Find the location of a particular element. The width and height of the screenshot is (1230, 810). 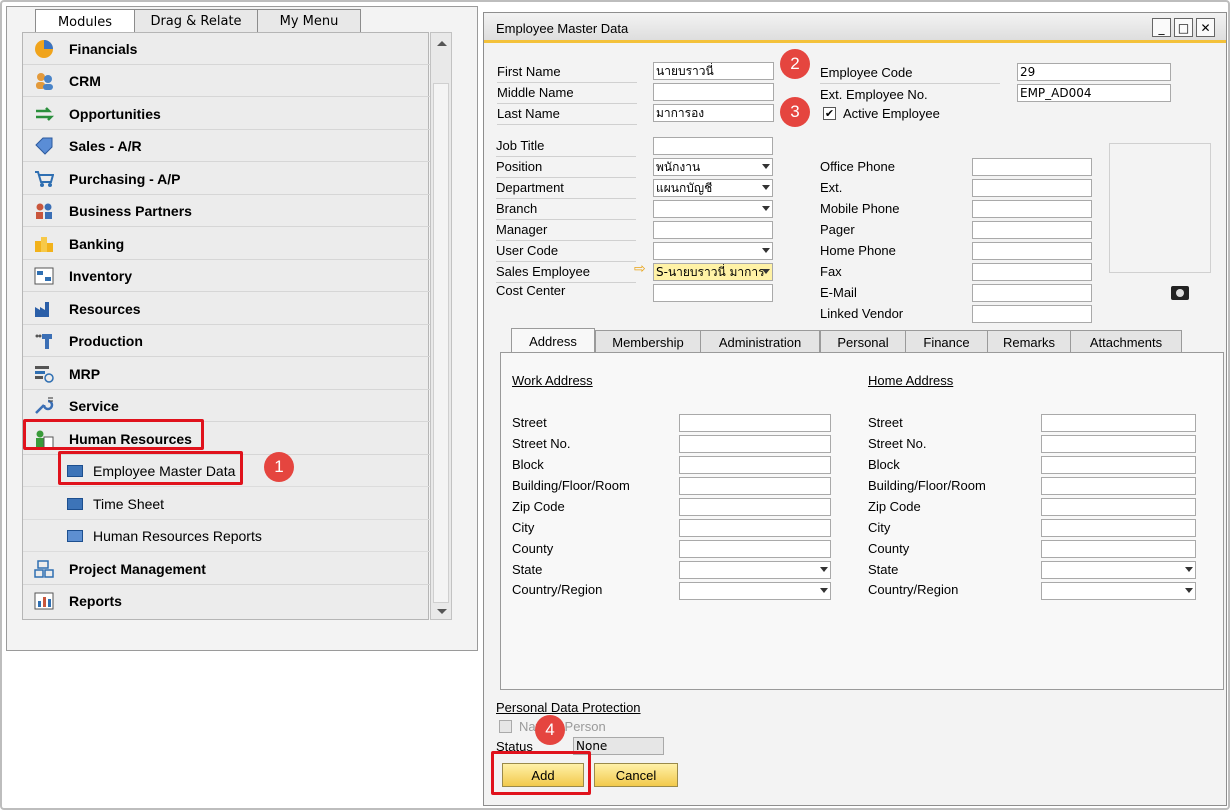

link-arrow-icon: ⇨ is located at coordinates (640, 269).